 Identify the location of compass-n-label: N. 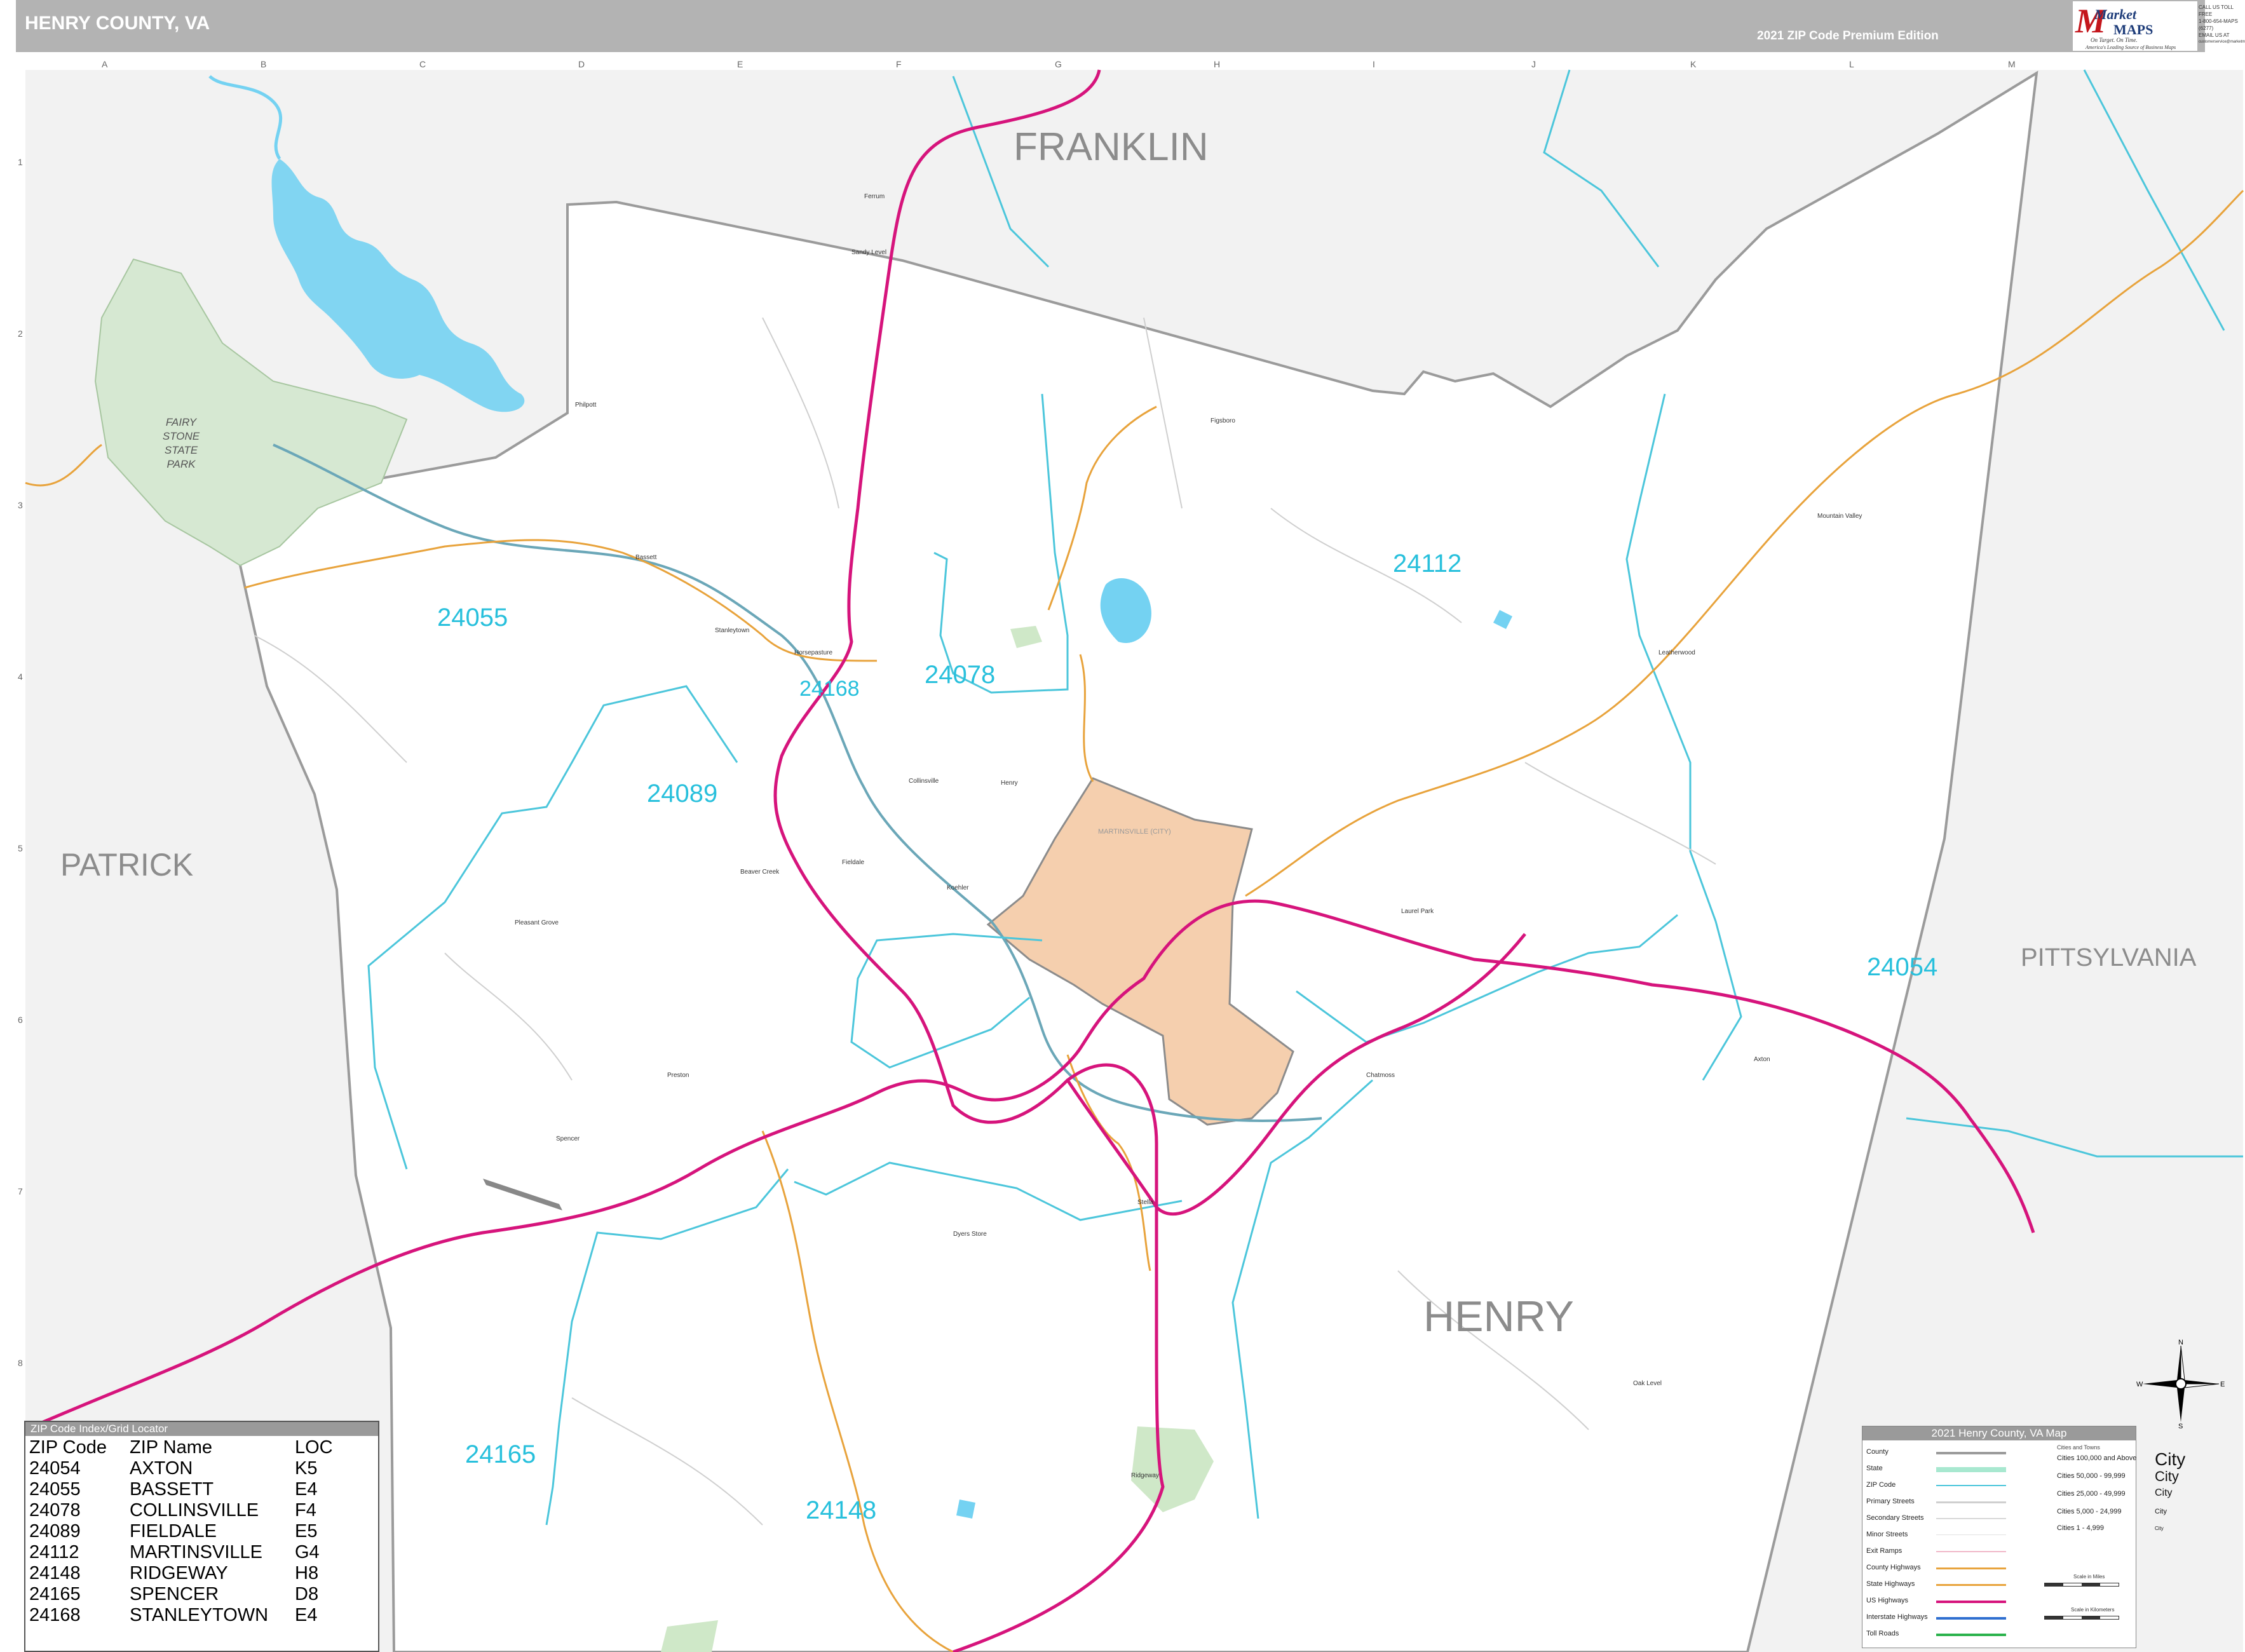
(2180, 1342).